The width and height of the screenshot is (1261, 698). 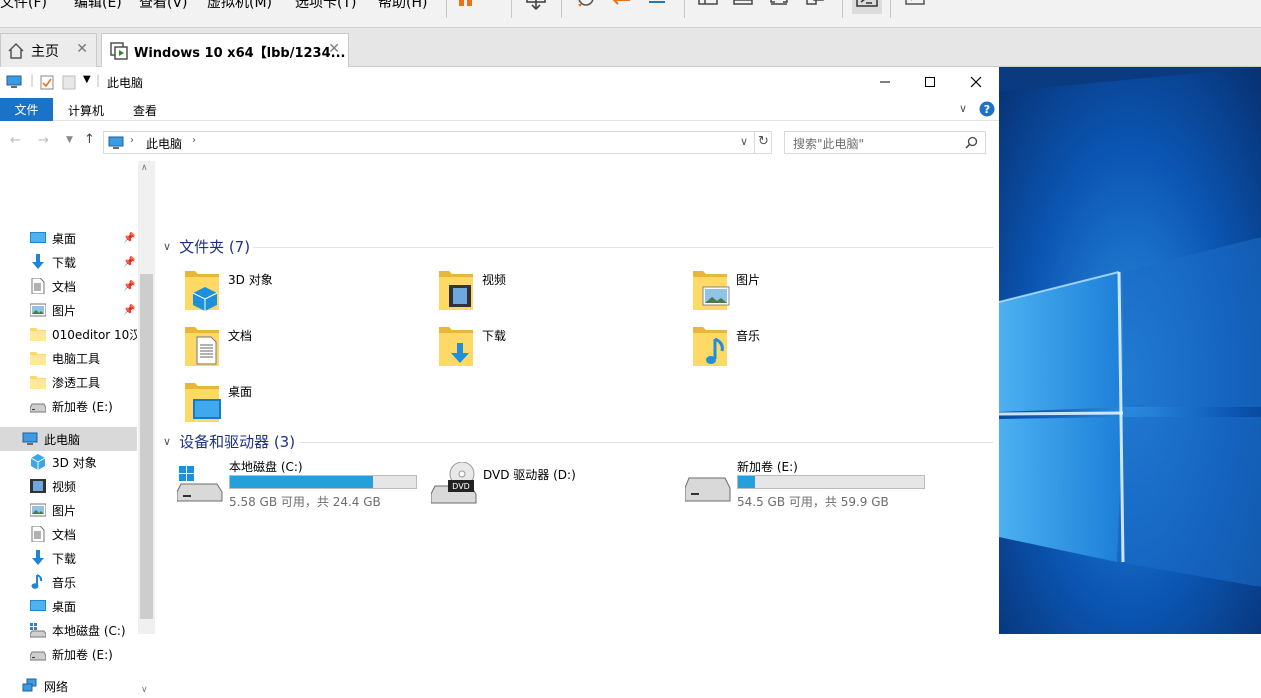 I want to click on console-view-icon, so click(x=867, y=7).